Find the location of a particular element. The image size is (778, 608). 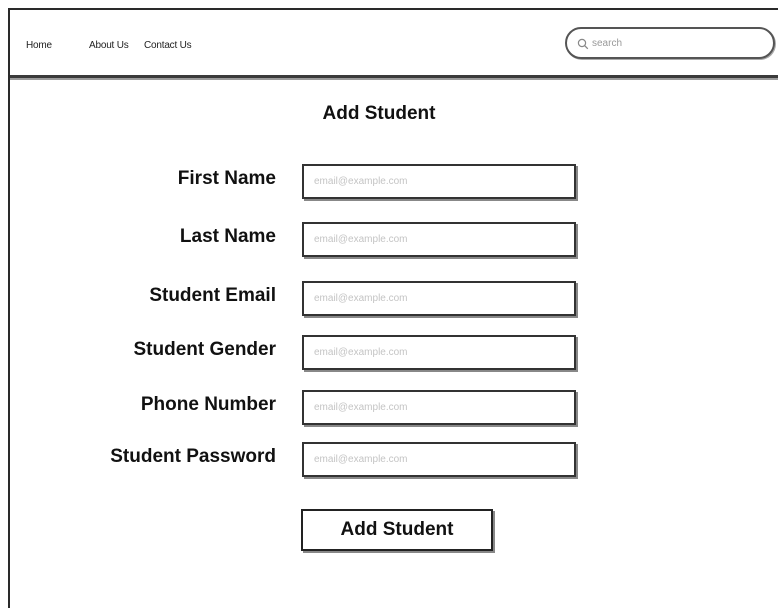

phone-number-label: Phone Number is located at coordinates (208, 404).